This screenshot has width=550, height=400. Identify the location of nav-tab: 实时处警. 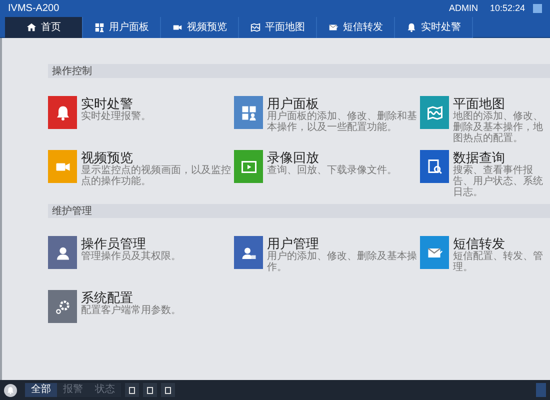
(434, 27).